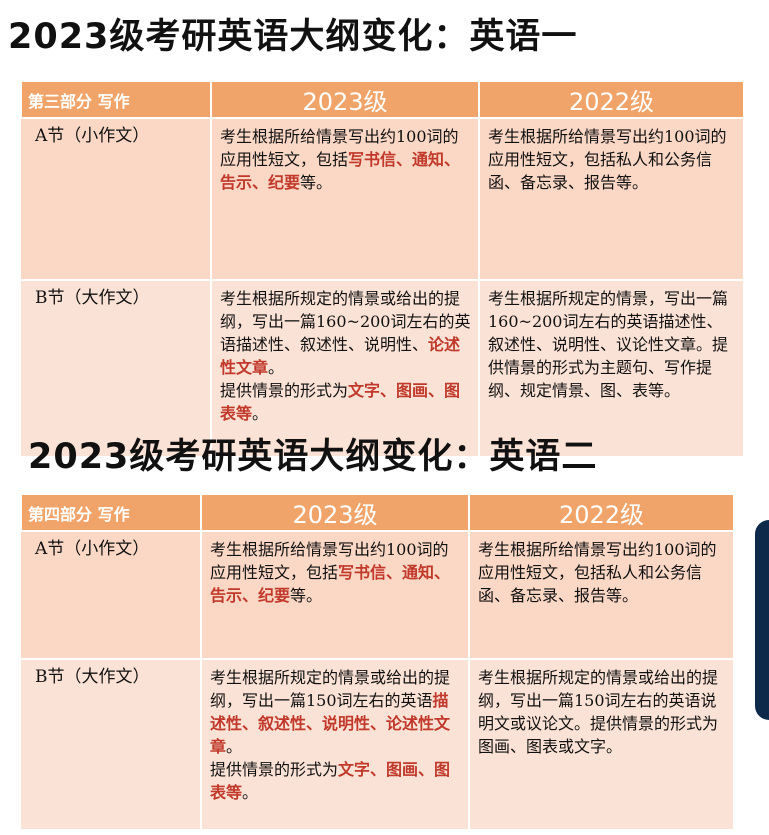 The width and height of the screenshot is (769, 835). Describe the element at coordinates (115, 100) in the screenshot. I see `section-header: 第三部分 写作` at that location.